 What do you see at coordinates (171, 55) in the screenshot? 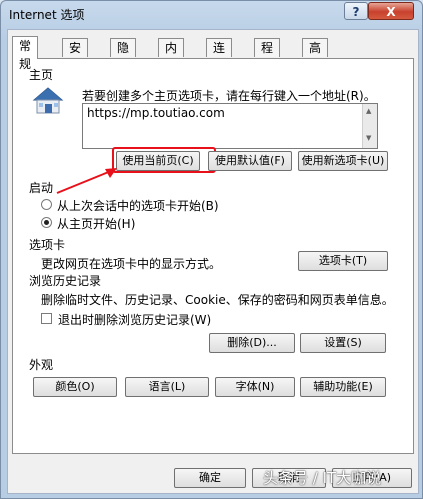
I see `tab-content: 内容` at bounding box center [171, 55].